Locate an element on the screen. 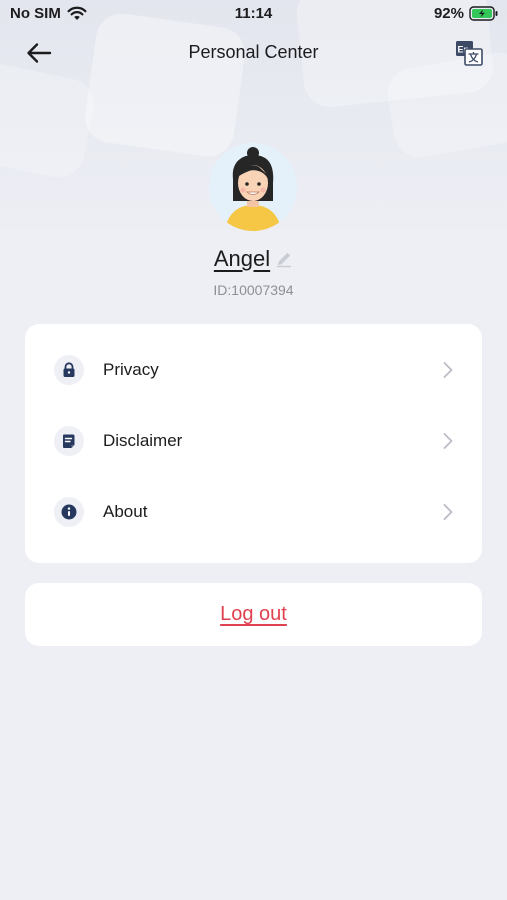 The width and height of the screenshot is (507, 900). menu-item-disclaimer: Disclaimer is located at coordinates (253, 441).